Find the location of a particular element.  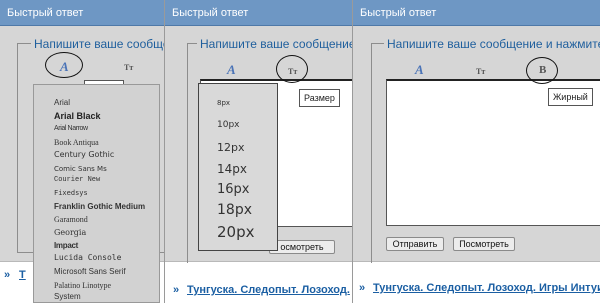

bold-tooltip: Жирный is located at coordinates (570, 97).